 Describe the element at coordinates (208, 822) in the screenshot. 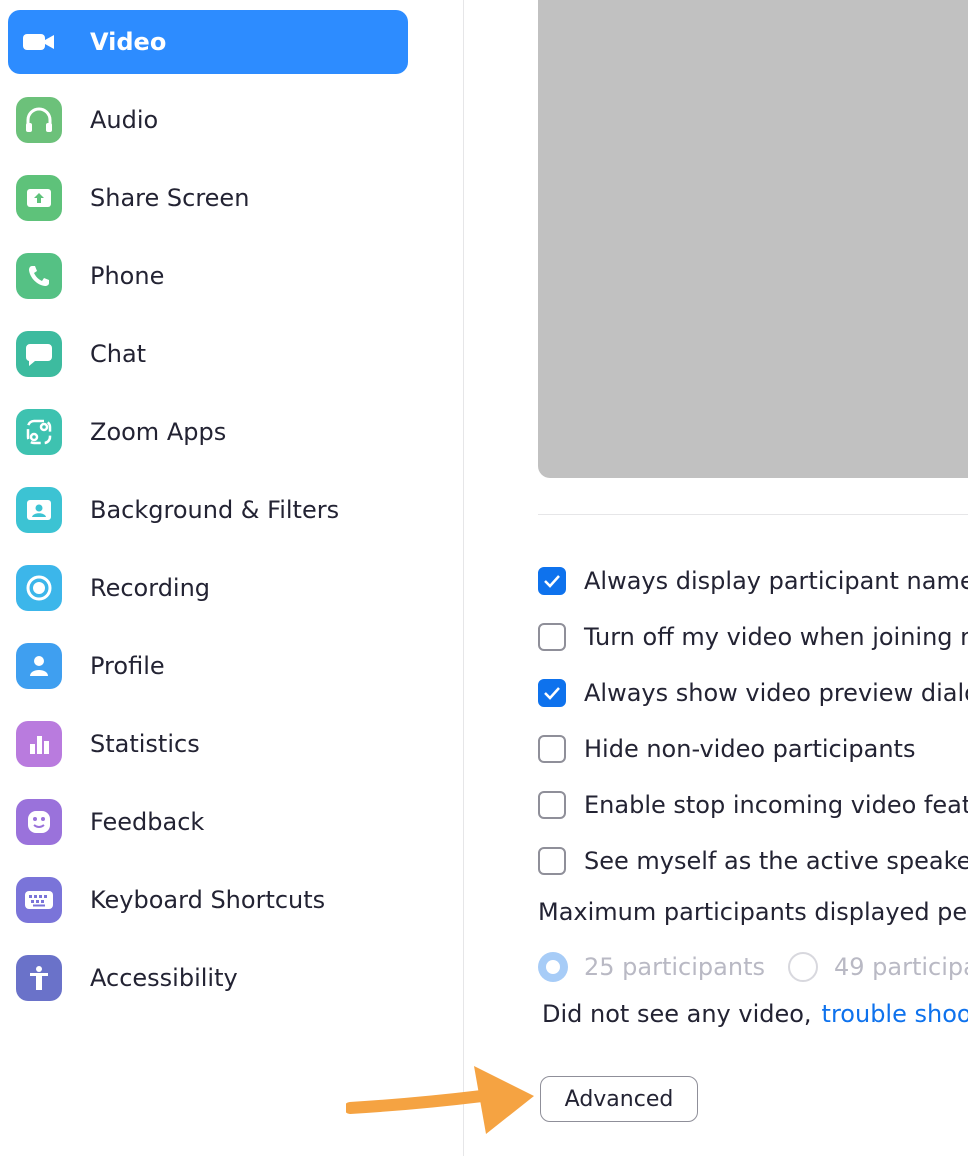

I see `sidebar-item-feedback: Feedback` at that location.